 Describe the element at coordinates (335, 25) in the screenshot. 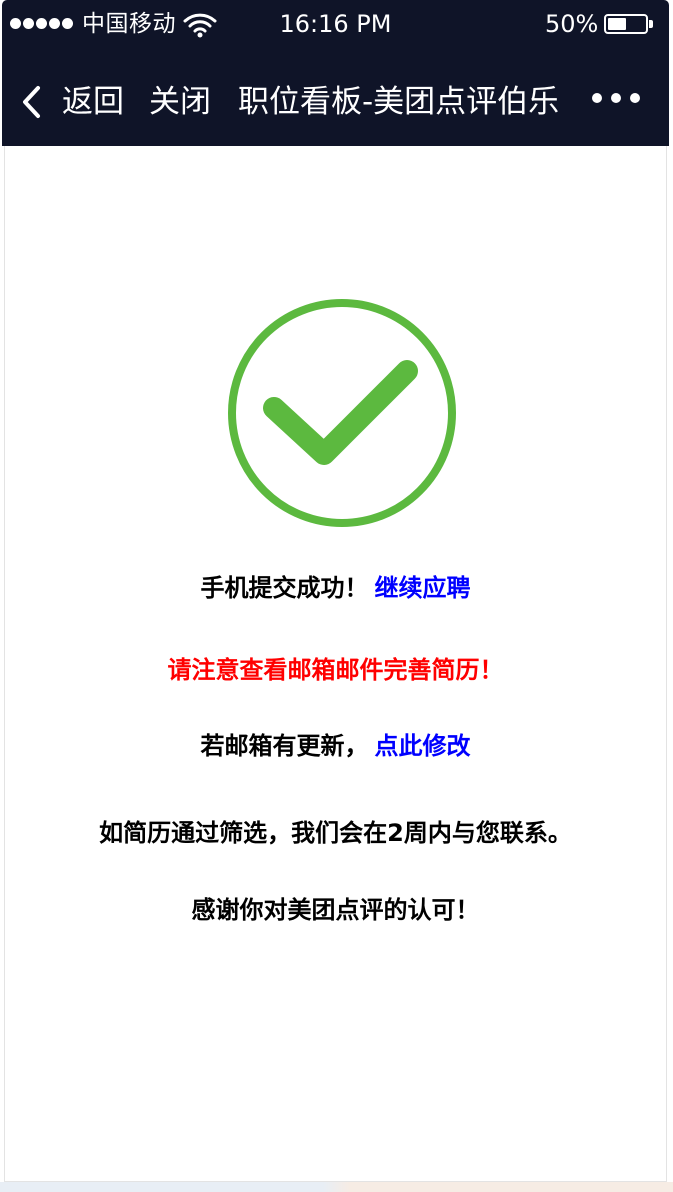

I see `status-bar: 中国移动 16:16 PM 50%` at that location.